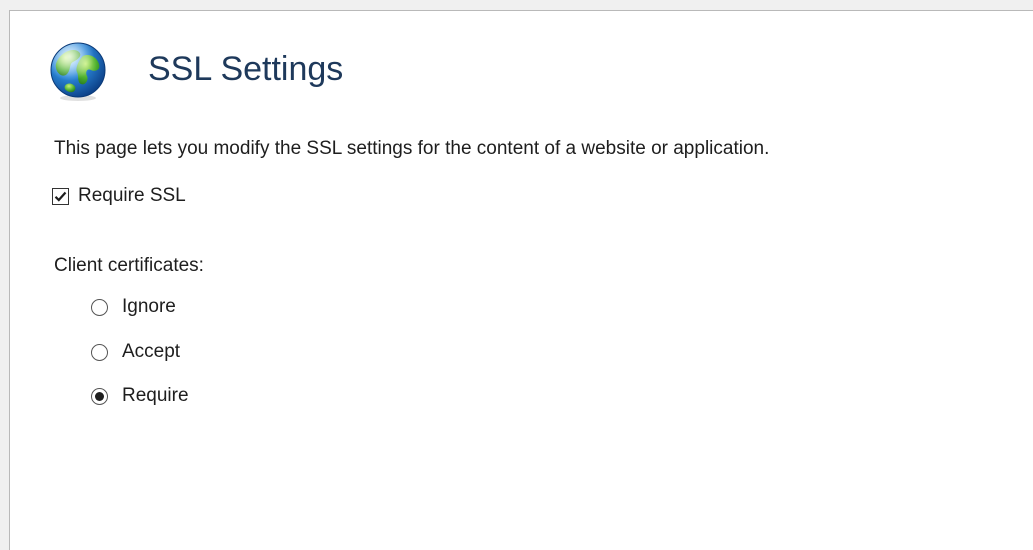  Describe the element at coordinates (78, 71) in the screenshot. I see `globe-icon` at that location.